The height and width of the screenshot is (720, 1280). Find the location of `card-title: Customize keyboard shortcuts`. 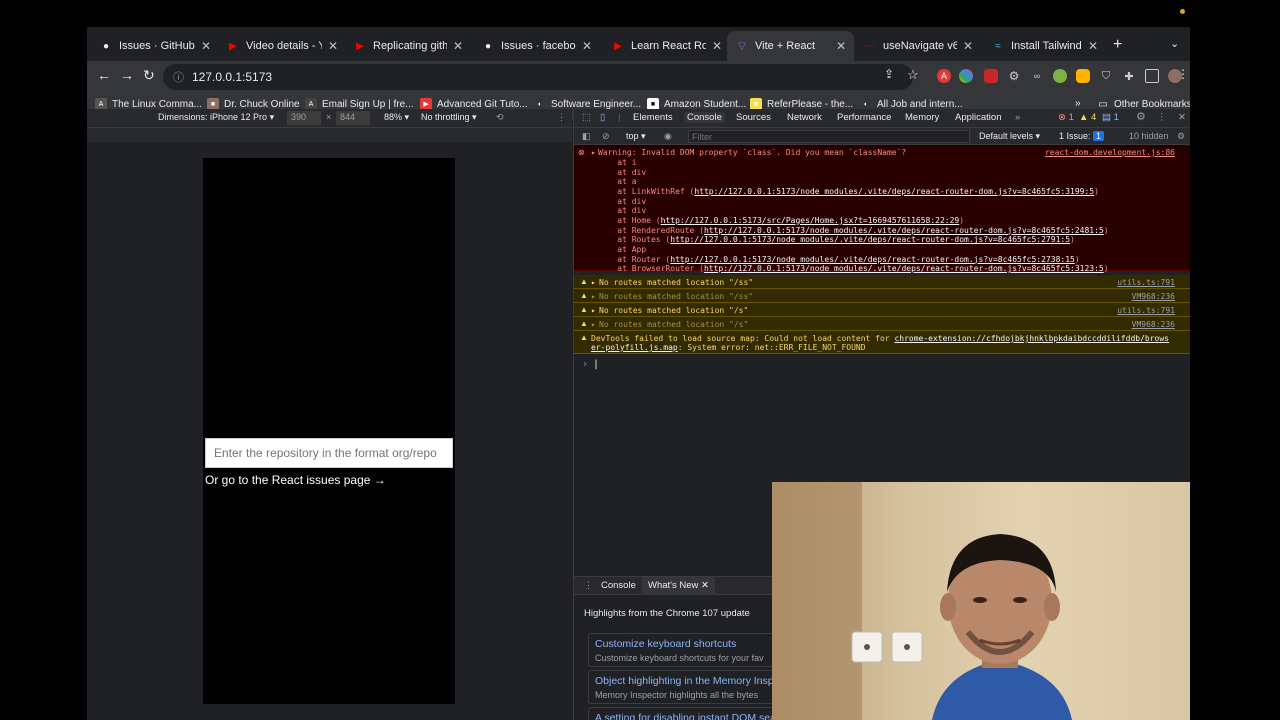

card-title: Customize keyboard shortcuts is located at coordinates (665, 644).